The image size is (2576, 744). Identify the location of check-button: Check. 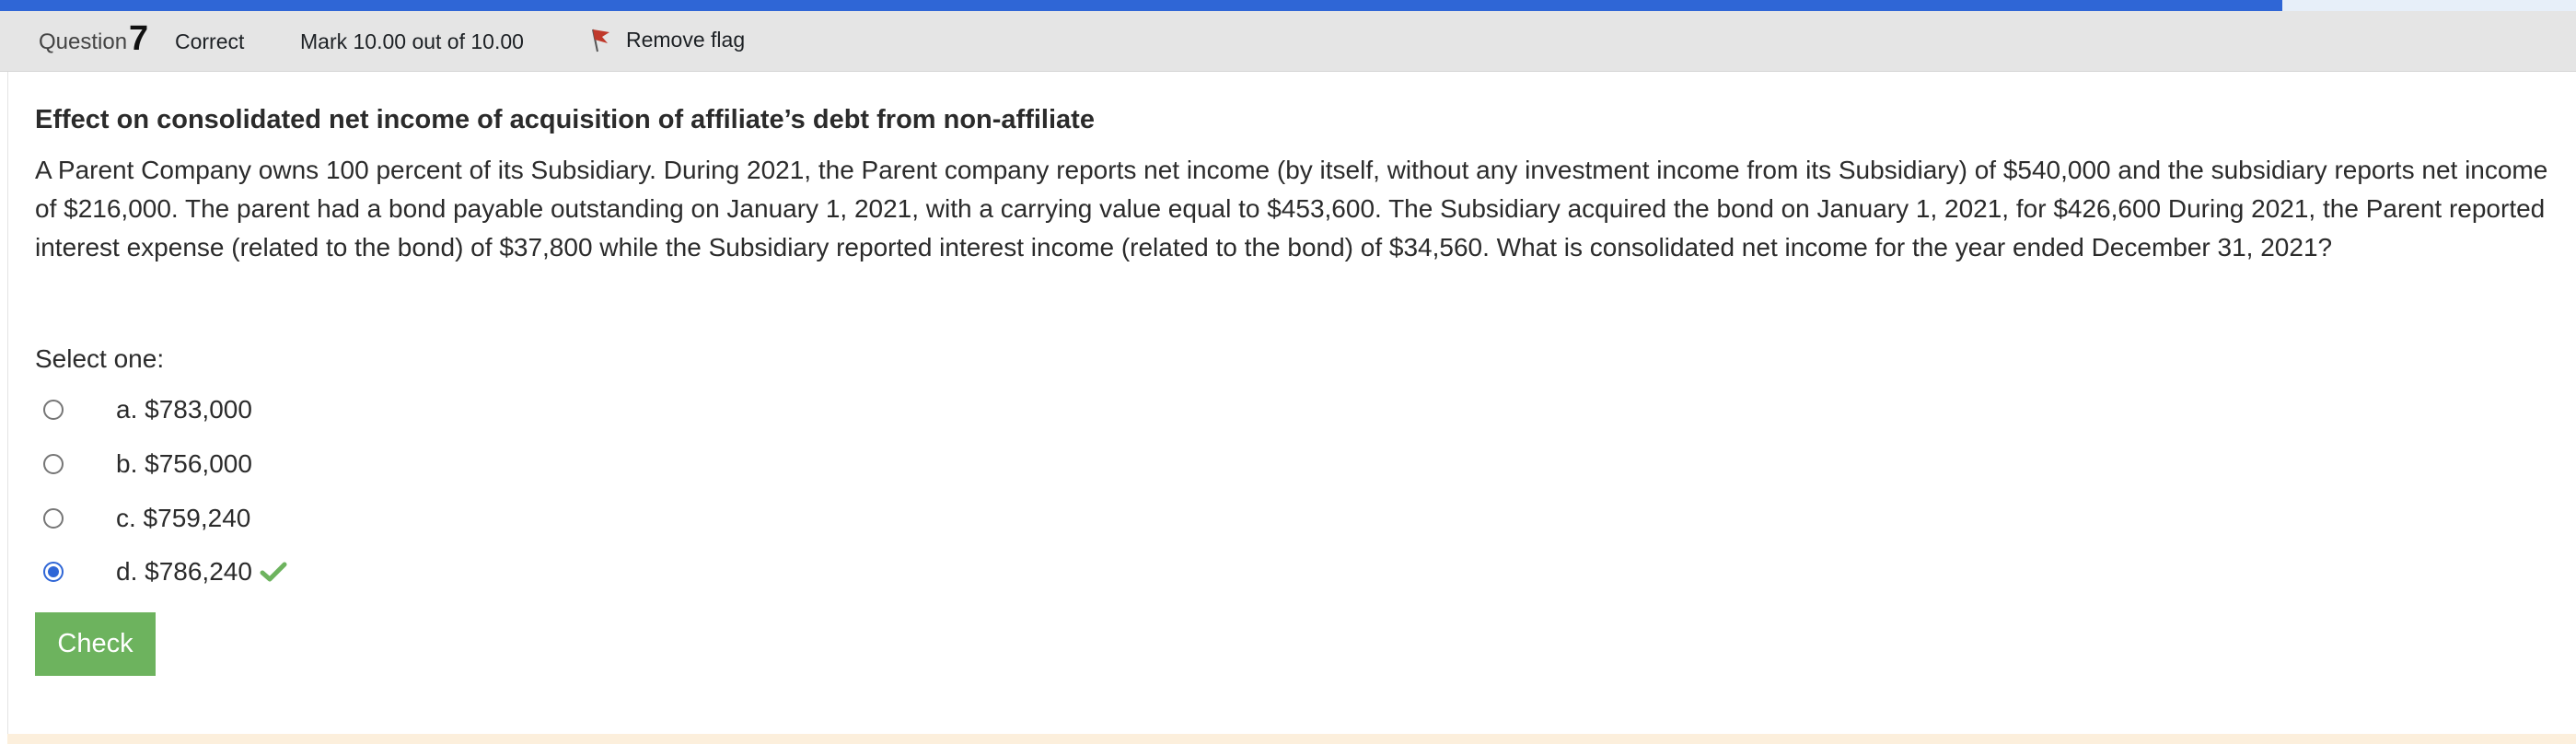
(95, 644).